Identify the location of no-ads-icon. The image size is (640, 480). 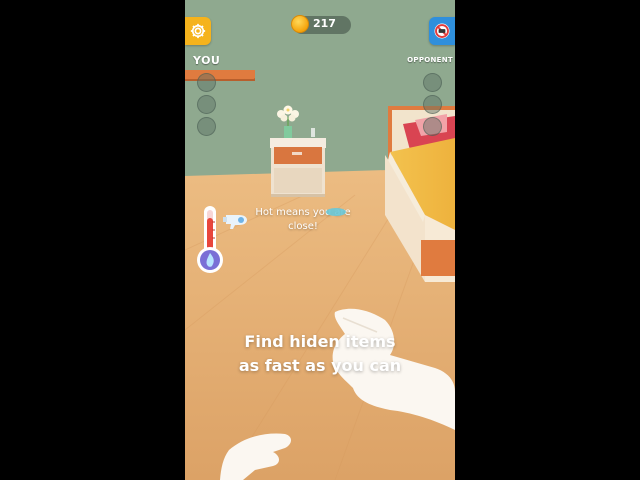
(442, 31).